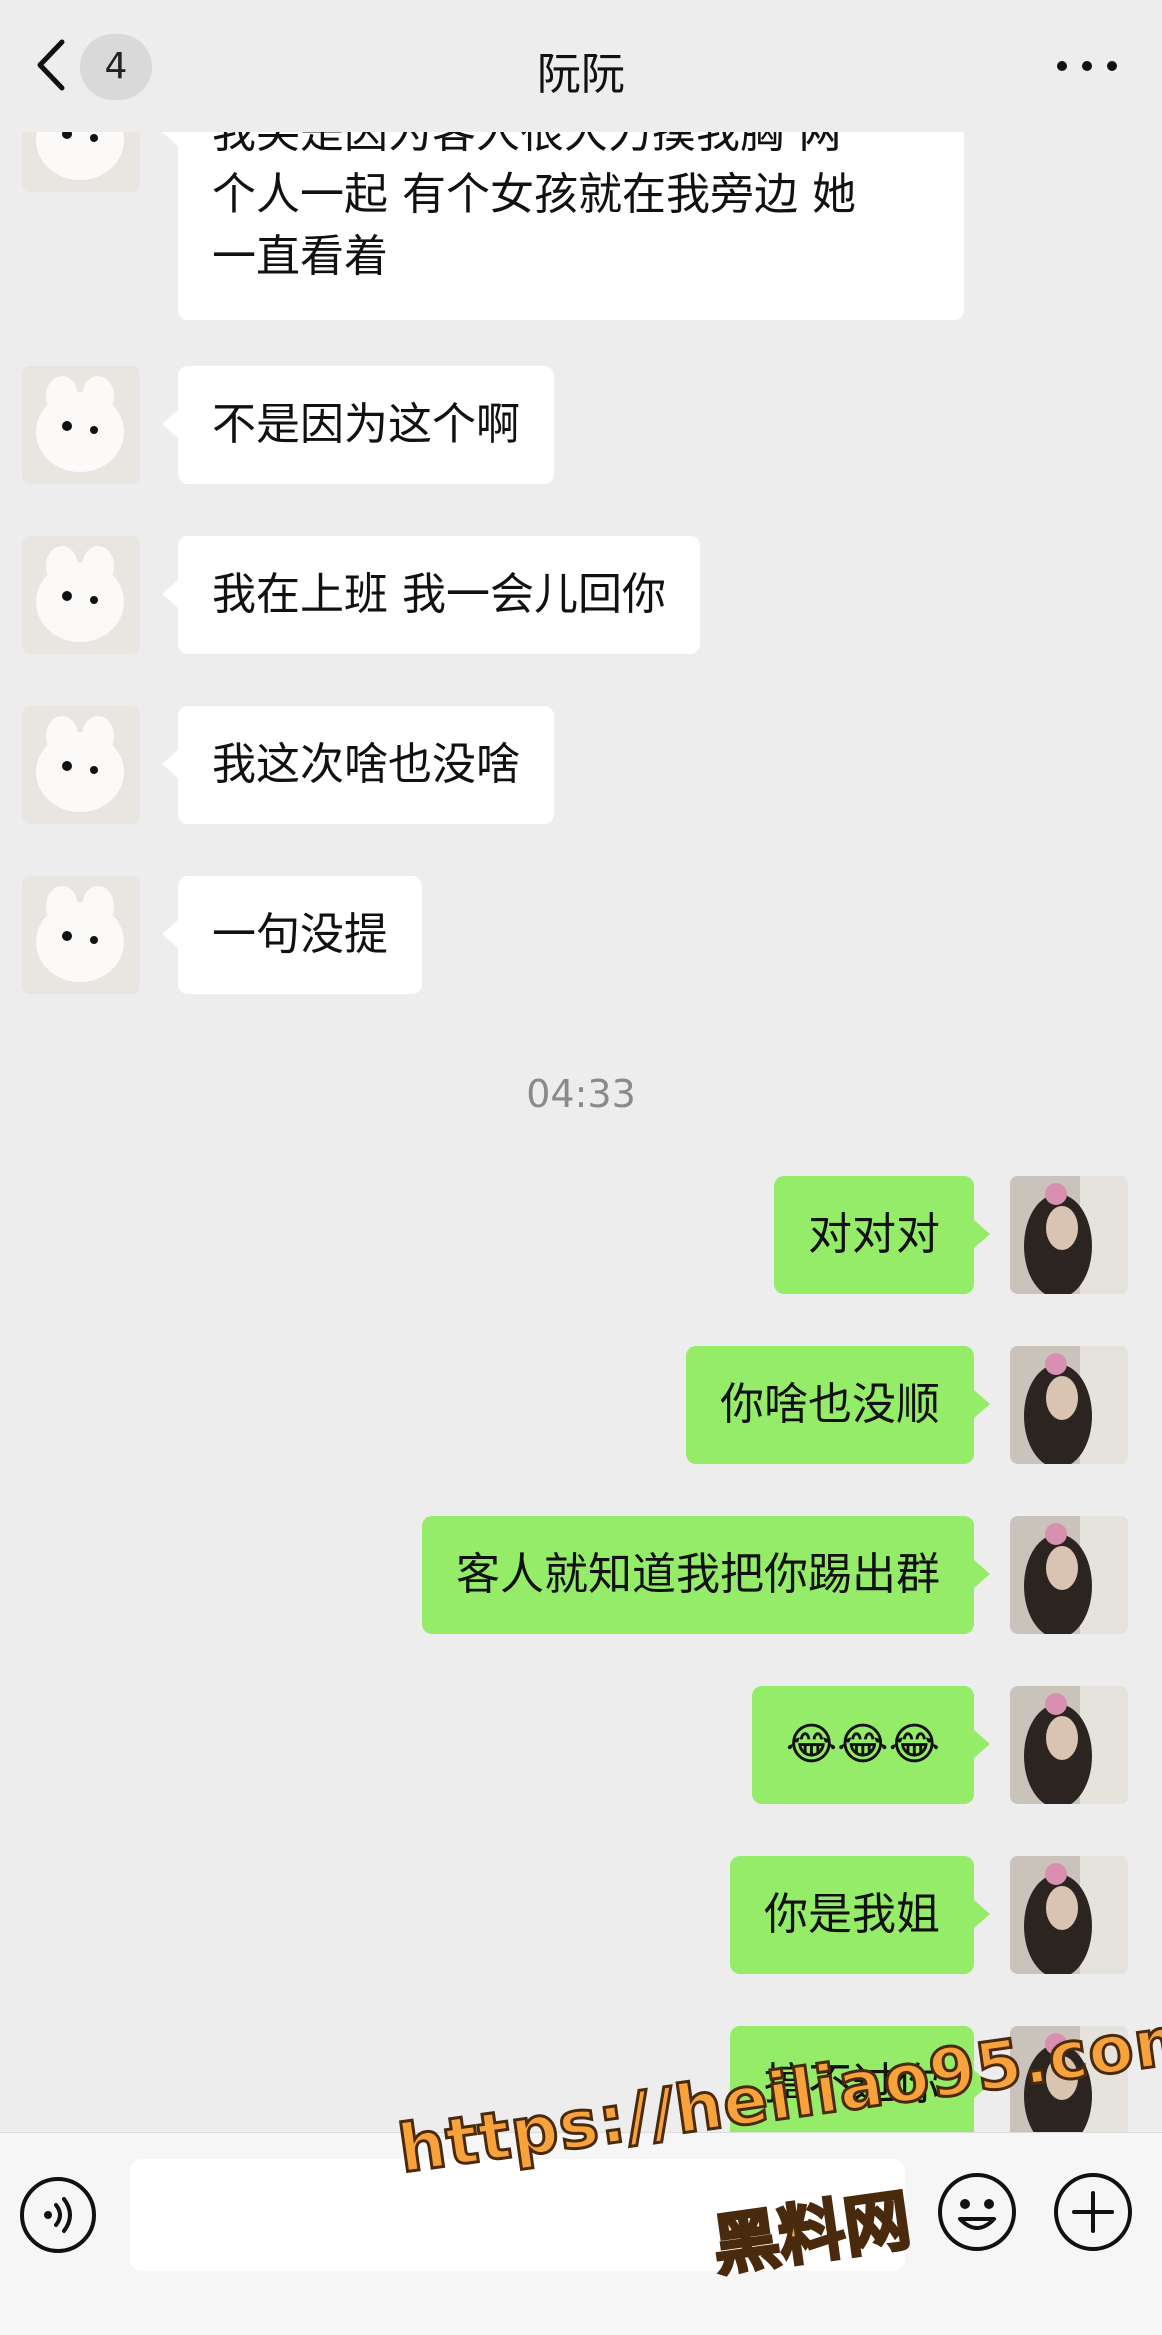 The width and height of the screenshot is (1162, 2335). Describe the element at coordinates (358, 765) in the screenshot. I see `message-bubble: 我这次啥也没啥` at that location.